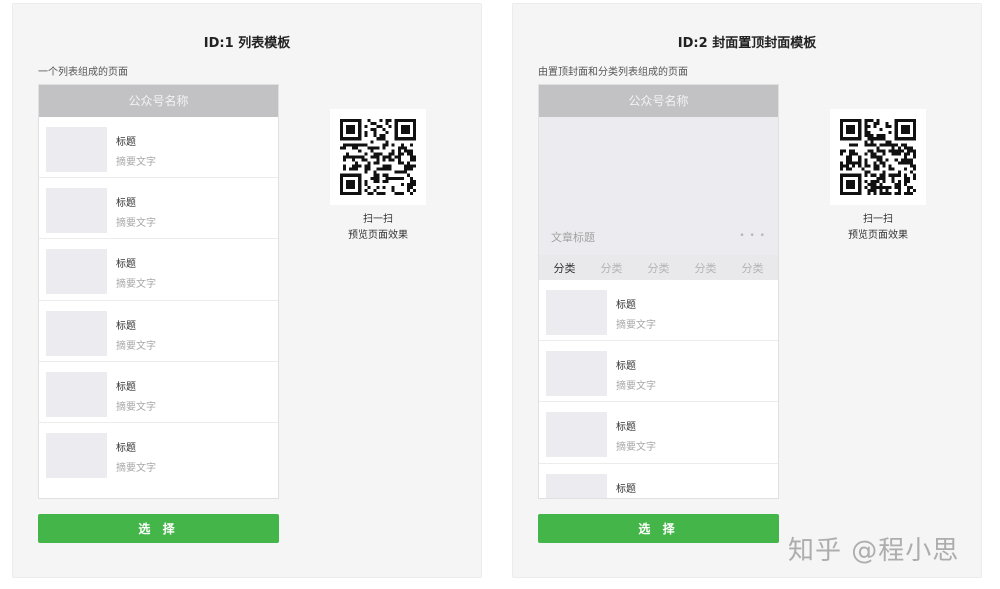 The width and height of the screenshot is (1000, 589). Describe the element at coordinates (613, 72) in the screenshot. I see `template-description: 由置顶封面和分类列表组成的页面` at that location.